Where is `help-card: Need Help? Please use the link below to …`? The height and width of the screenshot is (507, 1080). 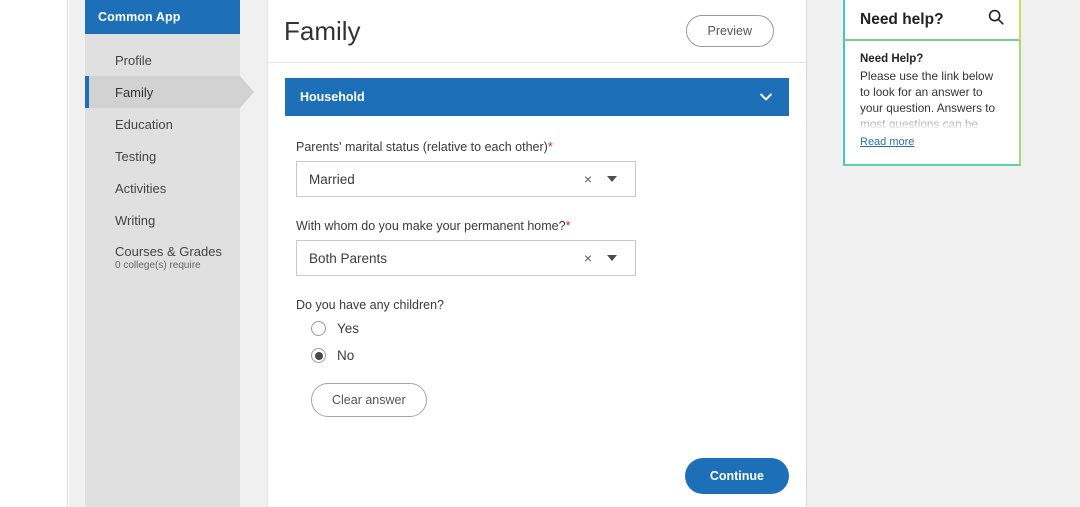
help-card: Need Help? Please use the link below to … is located at coordinates (932, 103).